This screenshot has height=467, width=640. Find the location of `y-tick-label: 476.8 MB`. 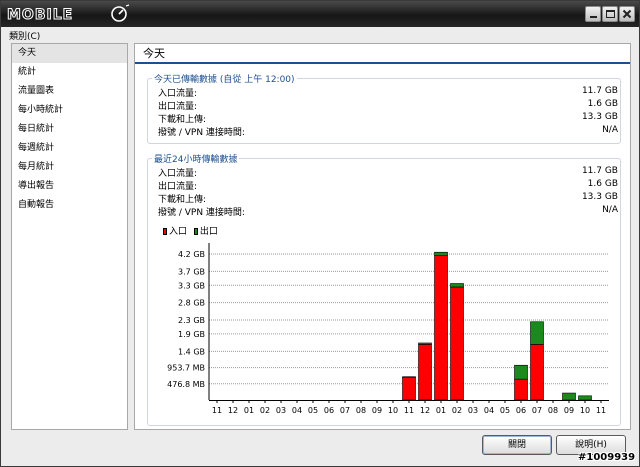

y-tick-label: 476.8 MB is located at coordinates (186, 384).